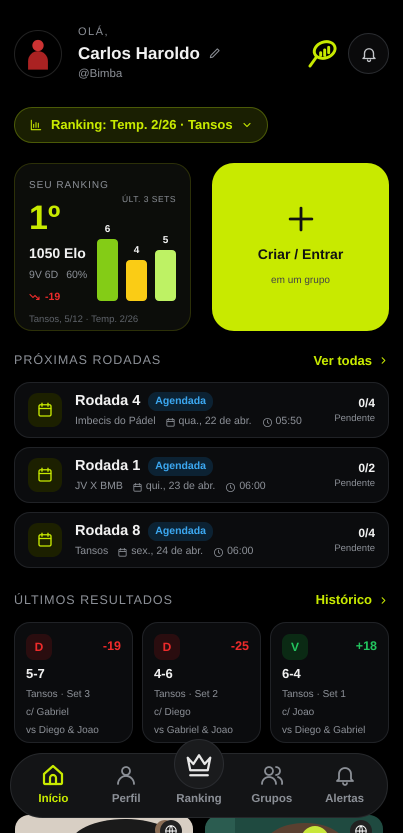 Image resolution: width=403 pixels, height=833 pixels. What do you see at coordinates (77, 275) in the screenshot?
I see `win-rate: 60%` at bounding box center [77, 275].